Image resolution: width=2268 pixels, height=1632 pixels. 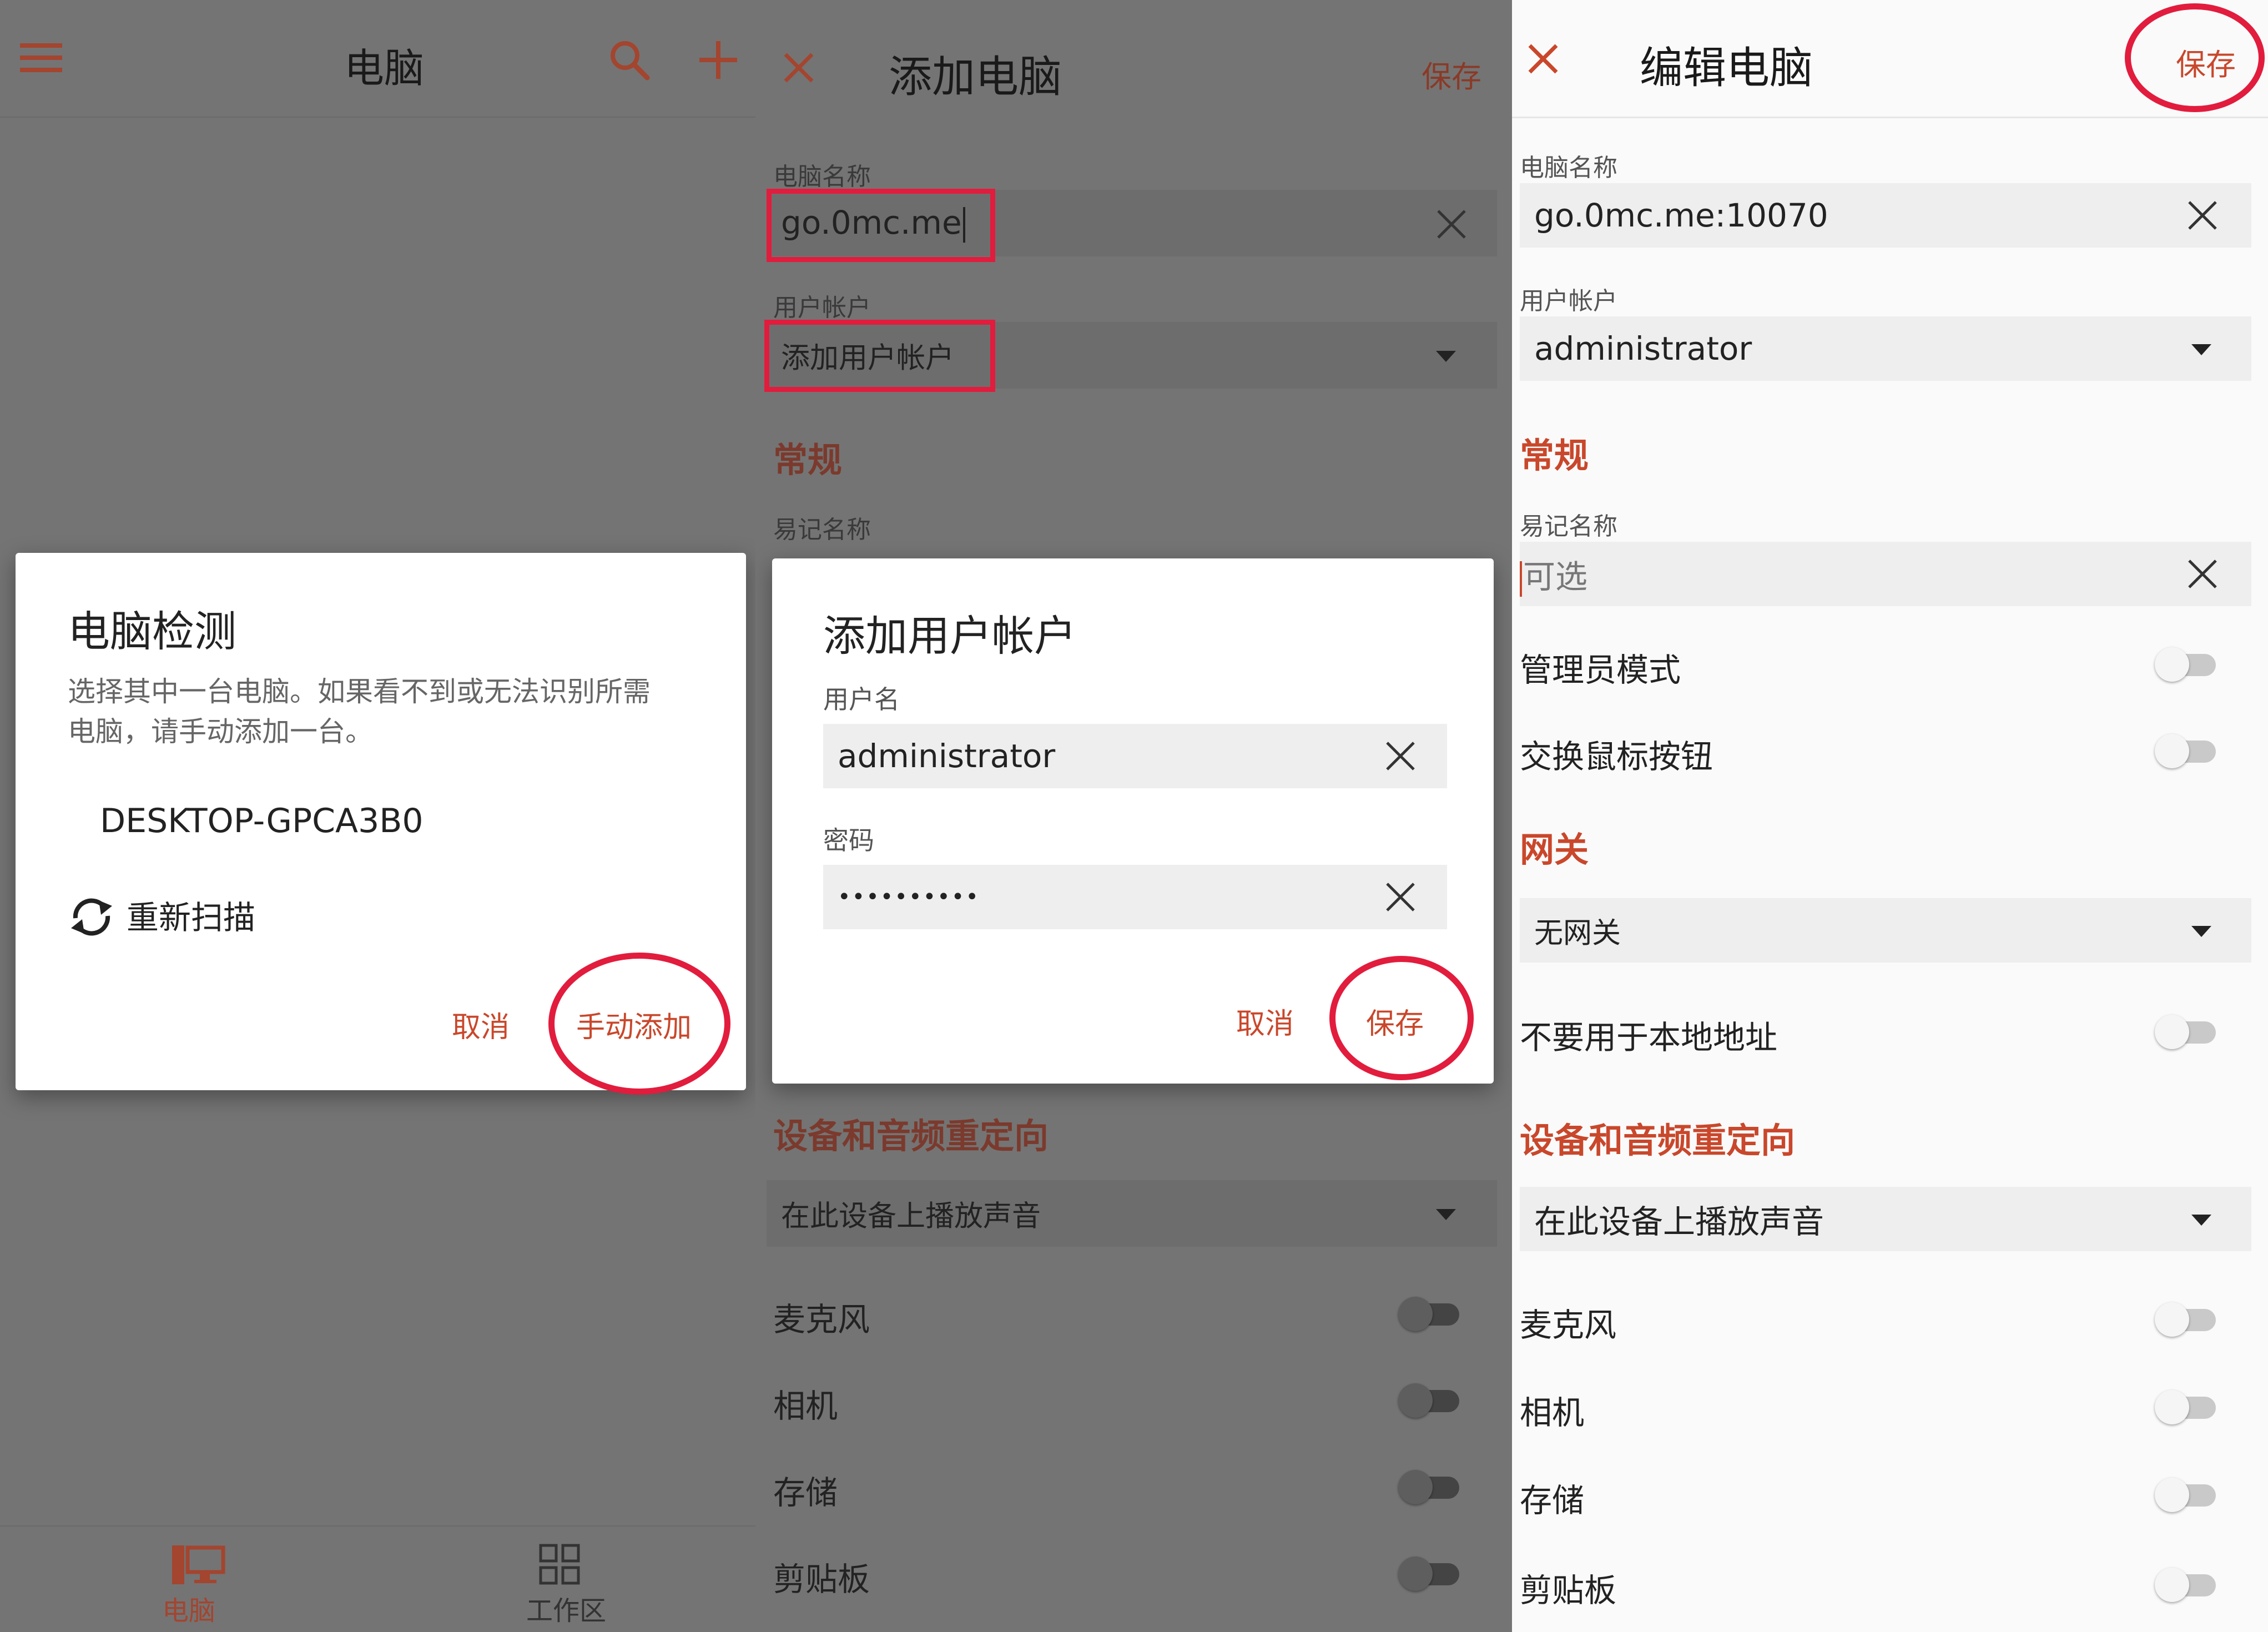 I want to click on user-account-select: administrator, so click(x=1885, y=348).